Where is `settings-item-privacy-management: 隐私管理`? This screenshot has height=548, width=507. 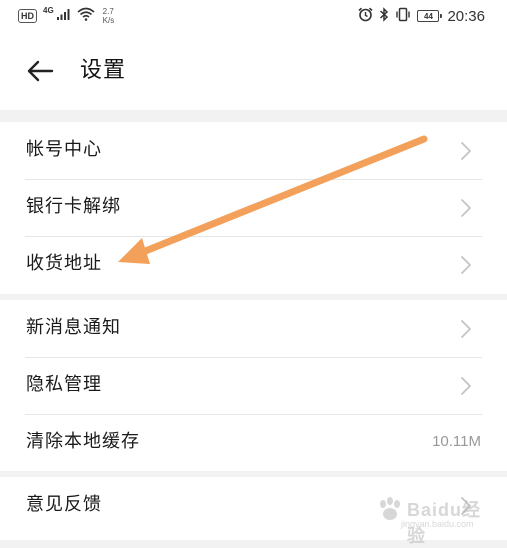 settings-item-privacy-management: 隐私管理 is located at coordinates (253, 385).